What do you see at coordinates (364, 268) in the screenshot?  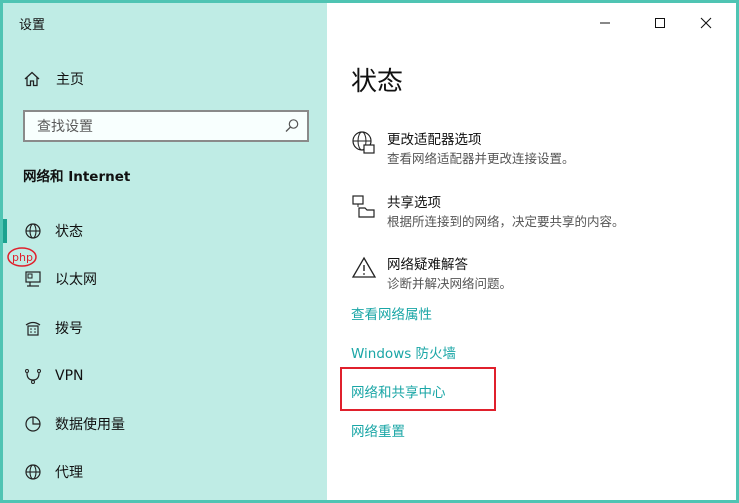 I see `warning-icon` at bounding box center [364, 268].